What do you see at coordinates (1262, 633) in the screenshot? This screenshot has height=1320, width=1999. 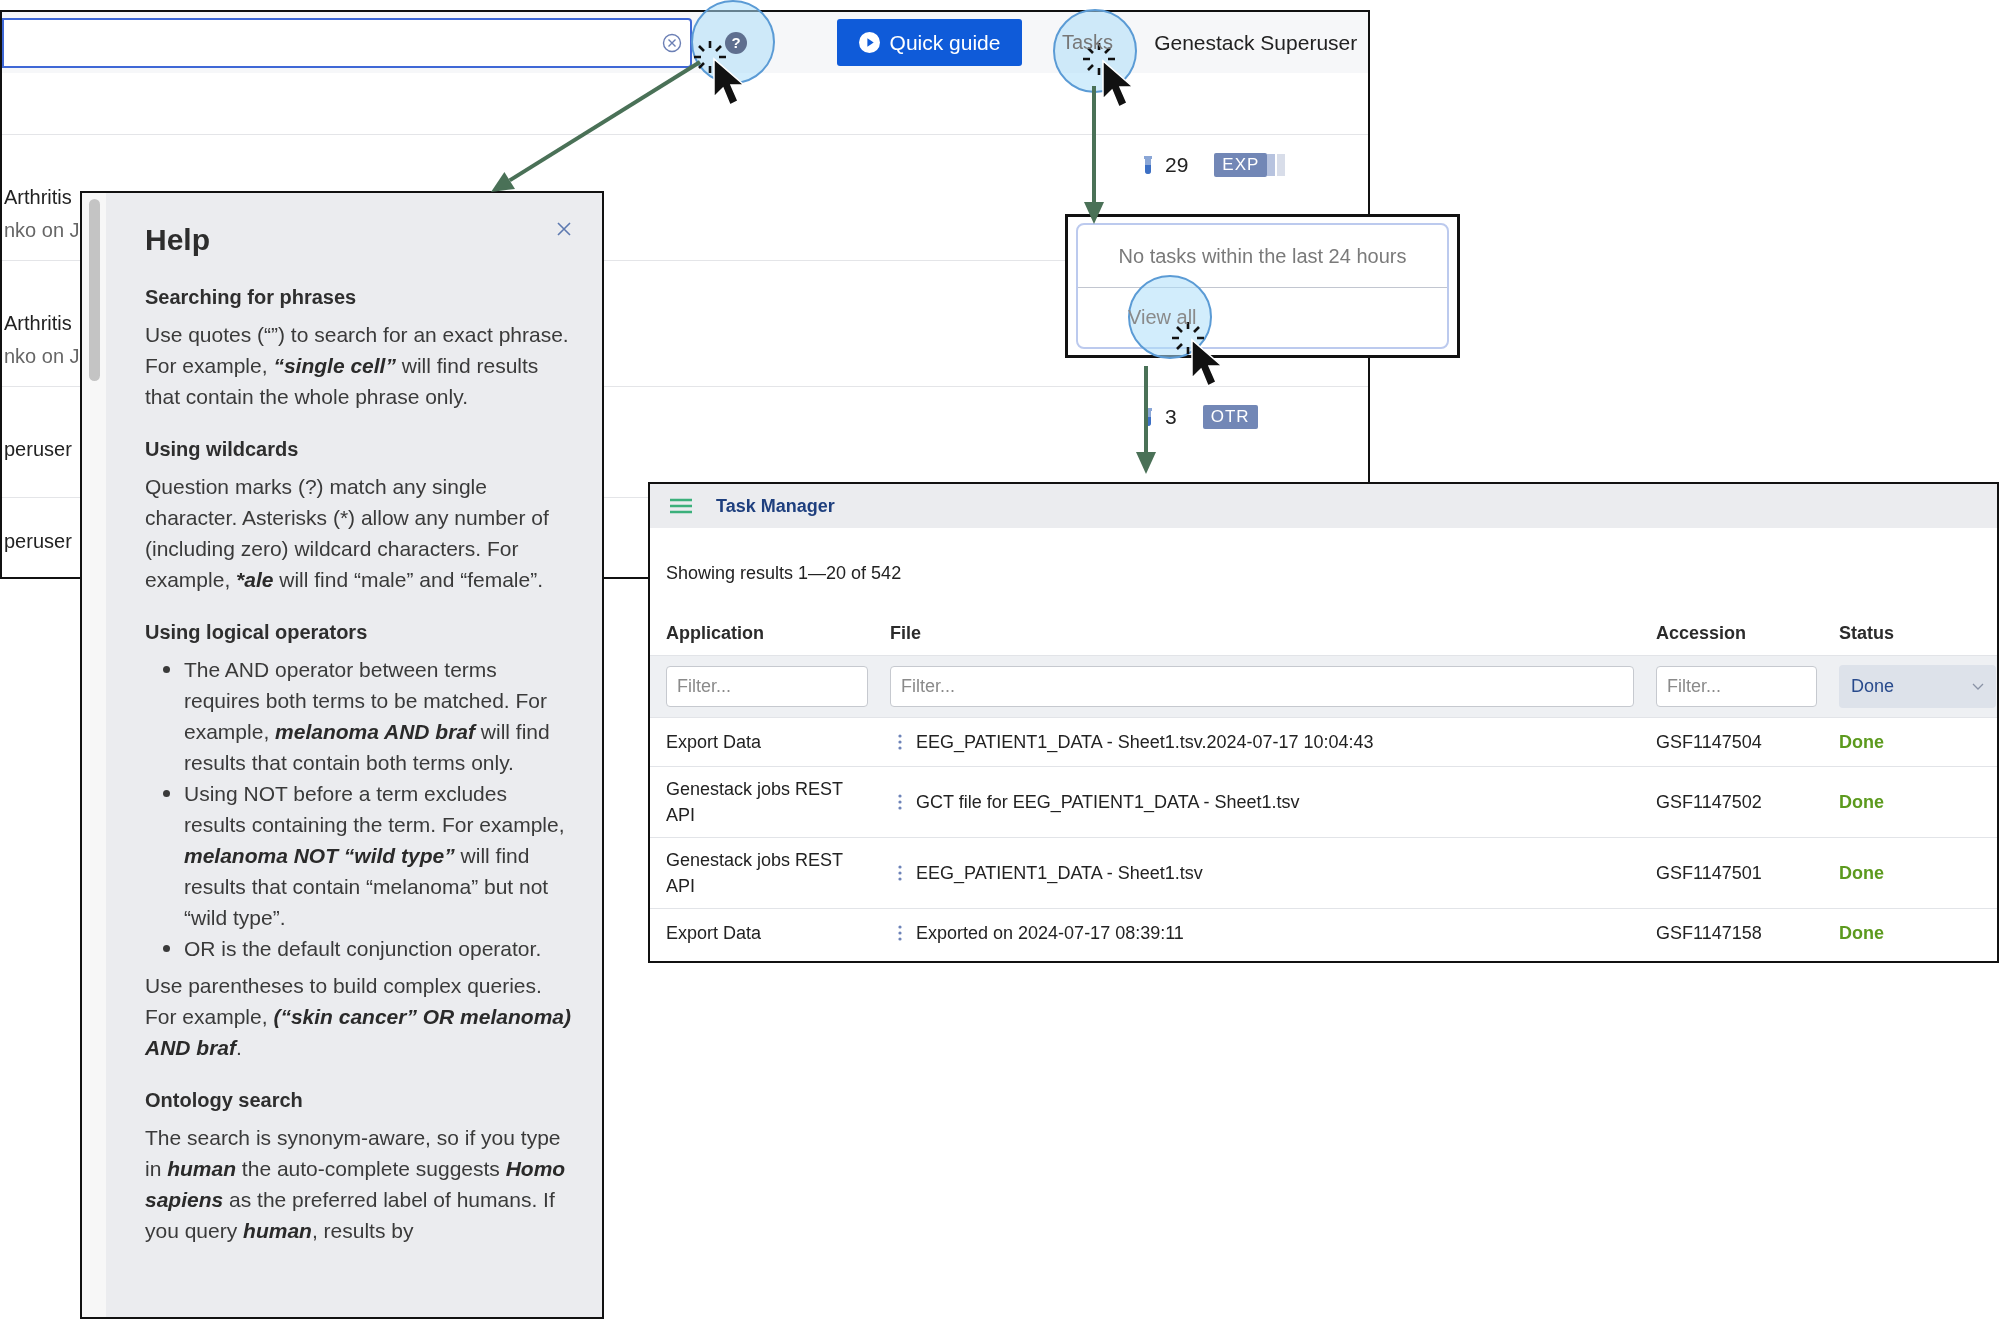 I see `column-header: File` at bounding box center [1262, 633].